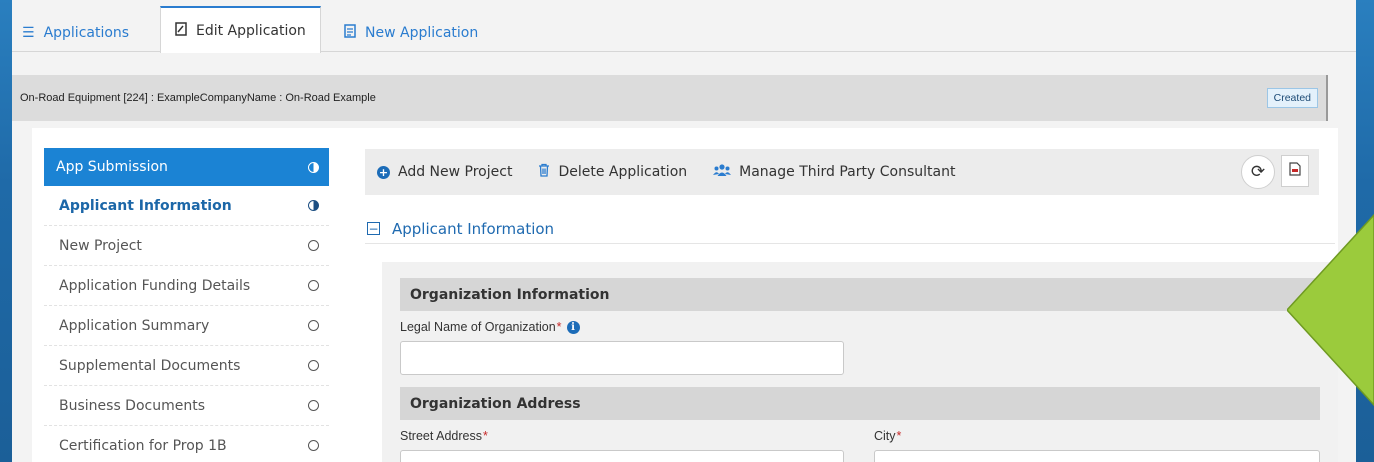  I want to click on sidebar-item-business-documents: Business Documents, so click(186, 406).